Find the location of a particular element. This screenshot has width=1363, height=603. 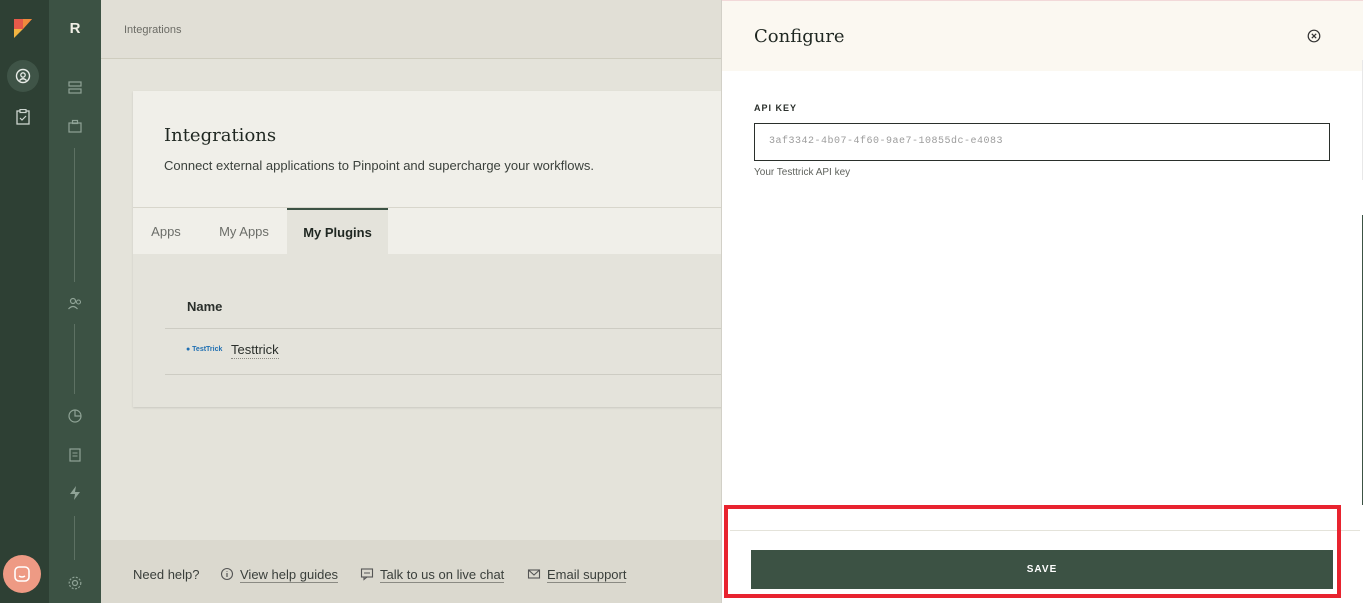

table-row-name: Testtrick is located at coordinates (255, 350).